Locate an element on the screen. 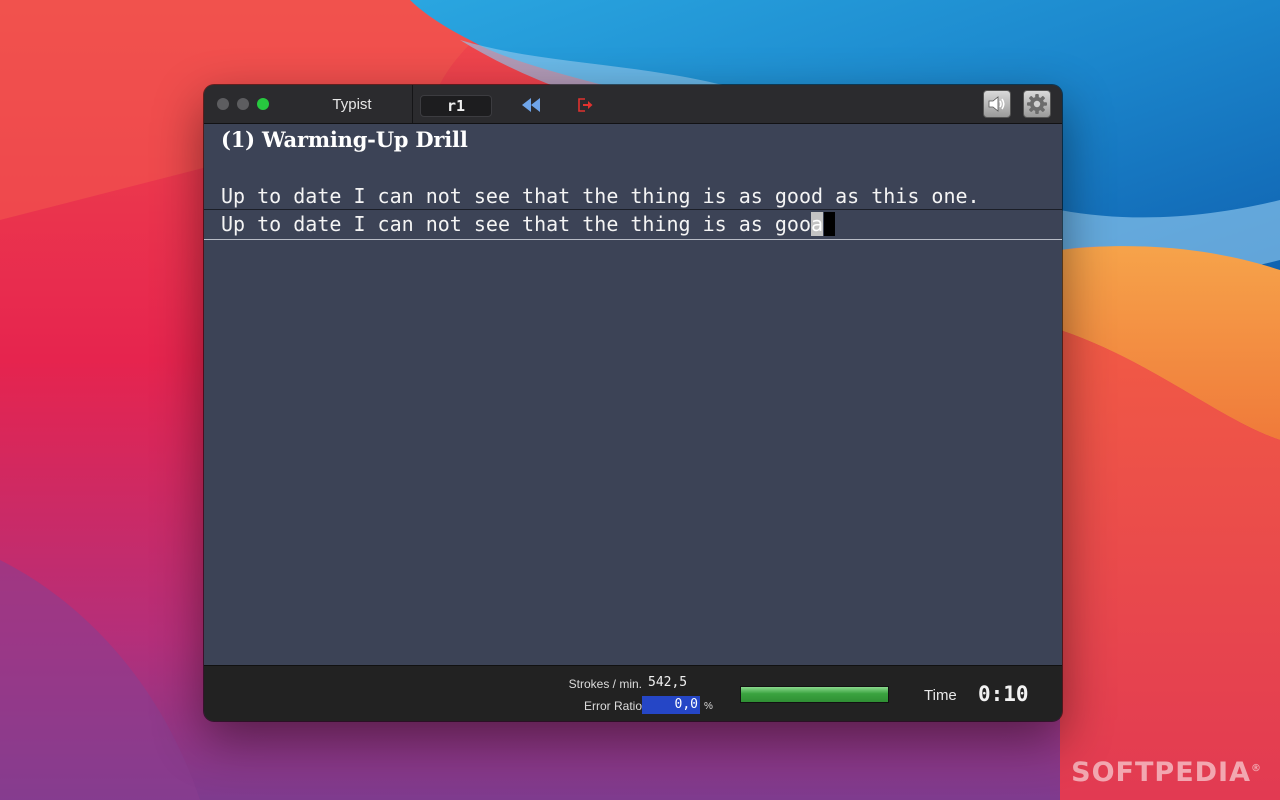 Image resolution: width=1280 pixels, height=800 pixels. toolbar-divider is located at coordinates (412, 104).